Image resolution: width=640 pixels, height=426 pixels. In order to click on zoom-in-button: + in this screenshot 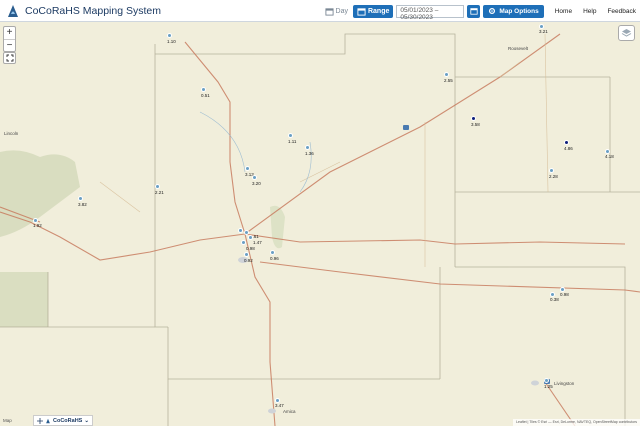, I will do `click(9, 33)`.